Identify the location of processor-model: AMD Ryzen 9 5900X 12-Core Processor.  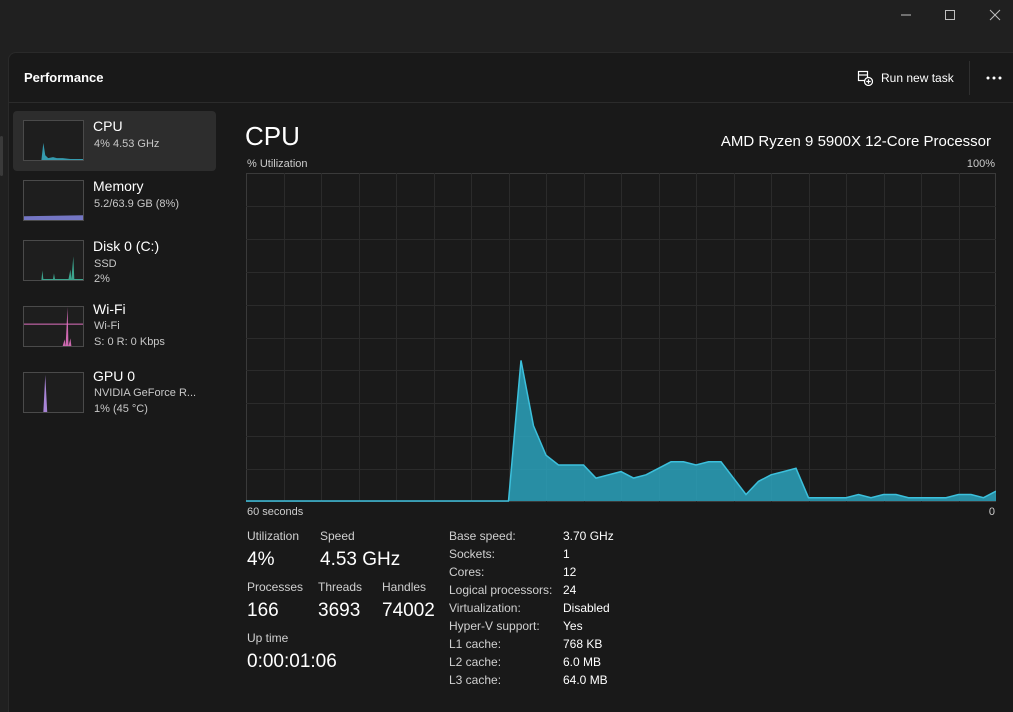
(855, 141).